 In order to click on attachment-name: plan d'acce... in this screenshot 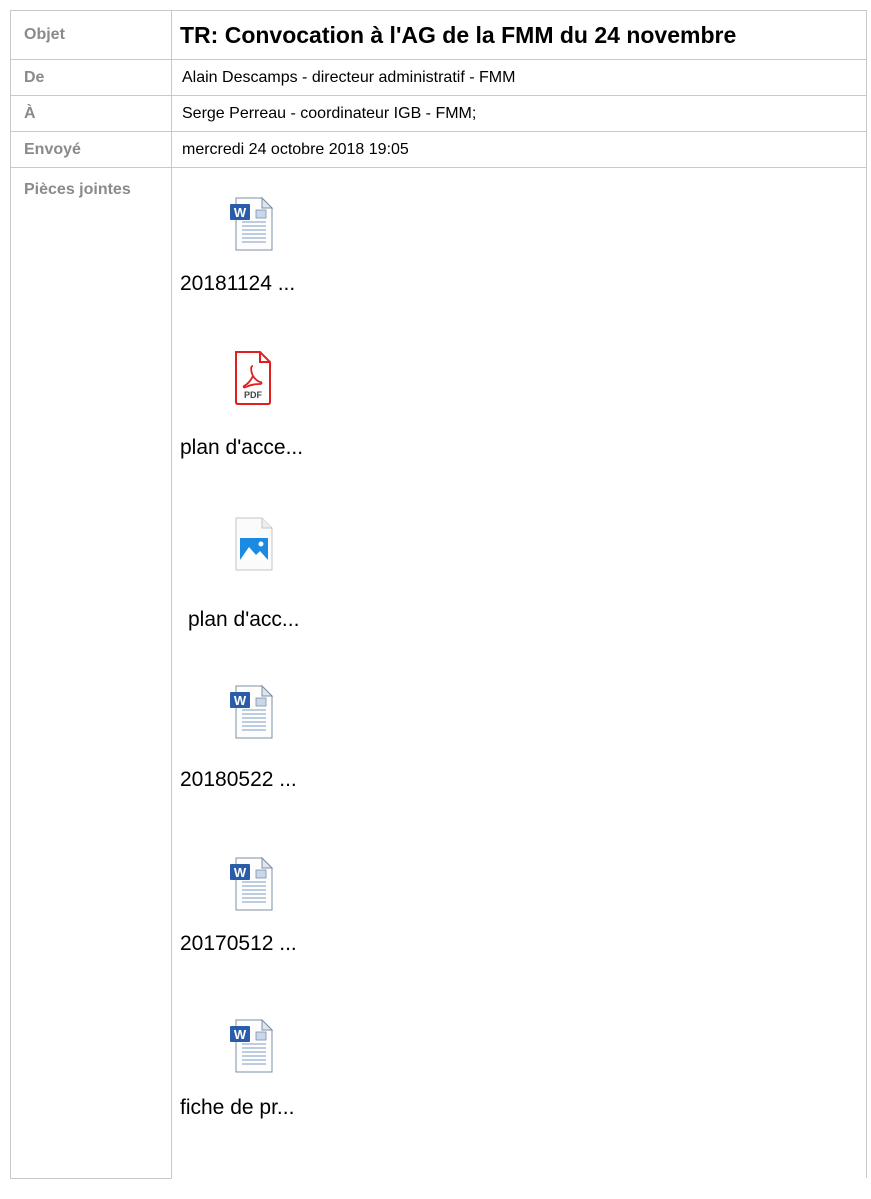, I will do `click(242, 447)`.